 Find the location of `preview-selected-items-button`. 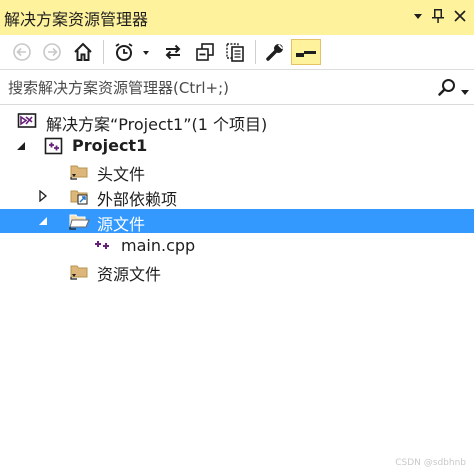

preview-selected-items-button is located at coordinates (306, 52).